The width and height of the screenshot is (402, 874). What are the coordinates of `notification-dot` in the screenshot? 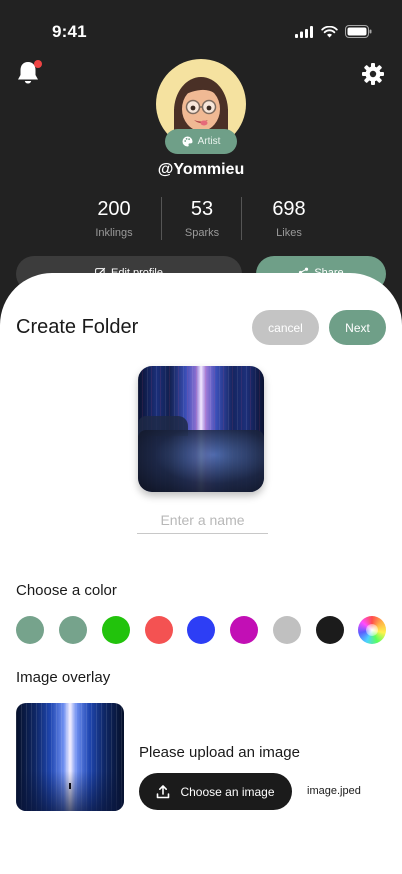 It's located at (38, 64).